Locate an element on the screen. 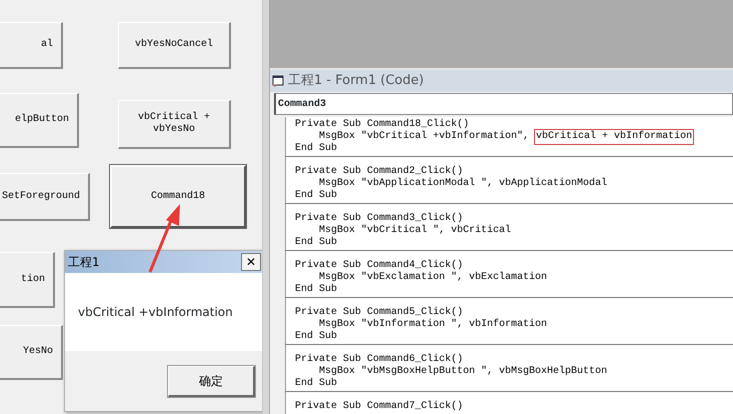 The image size is (733, 414). form-button: SetForeground is located at coordinates (45, 197).